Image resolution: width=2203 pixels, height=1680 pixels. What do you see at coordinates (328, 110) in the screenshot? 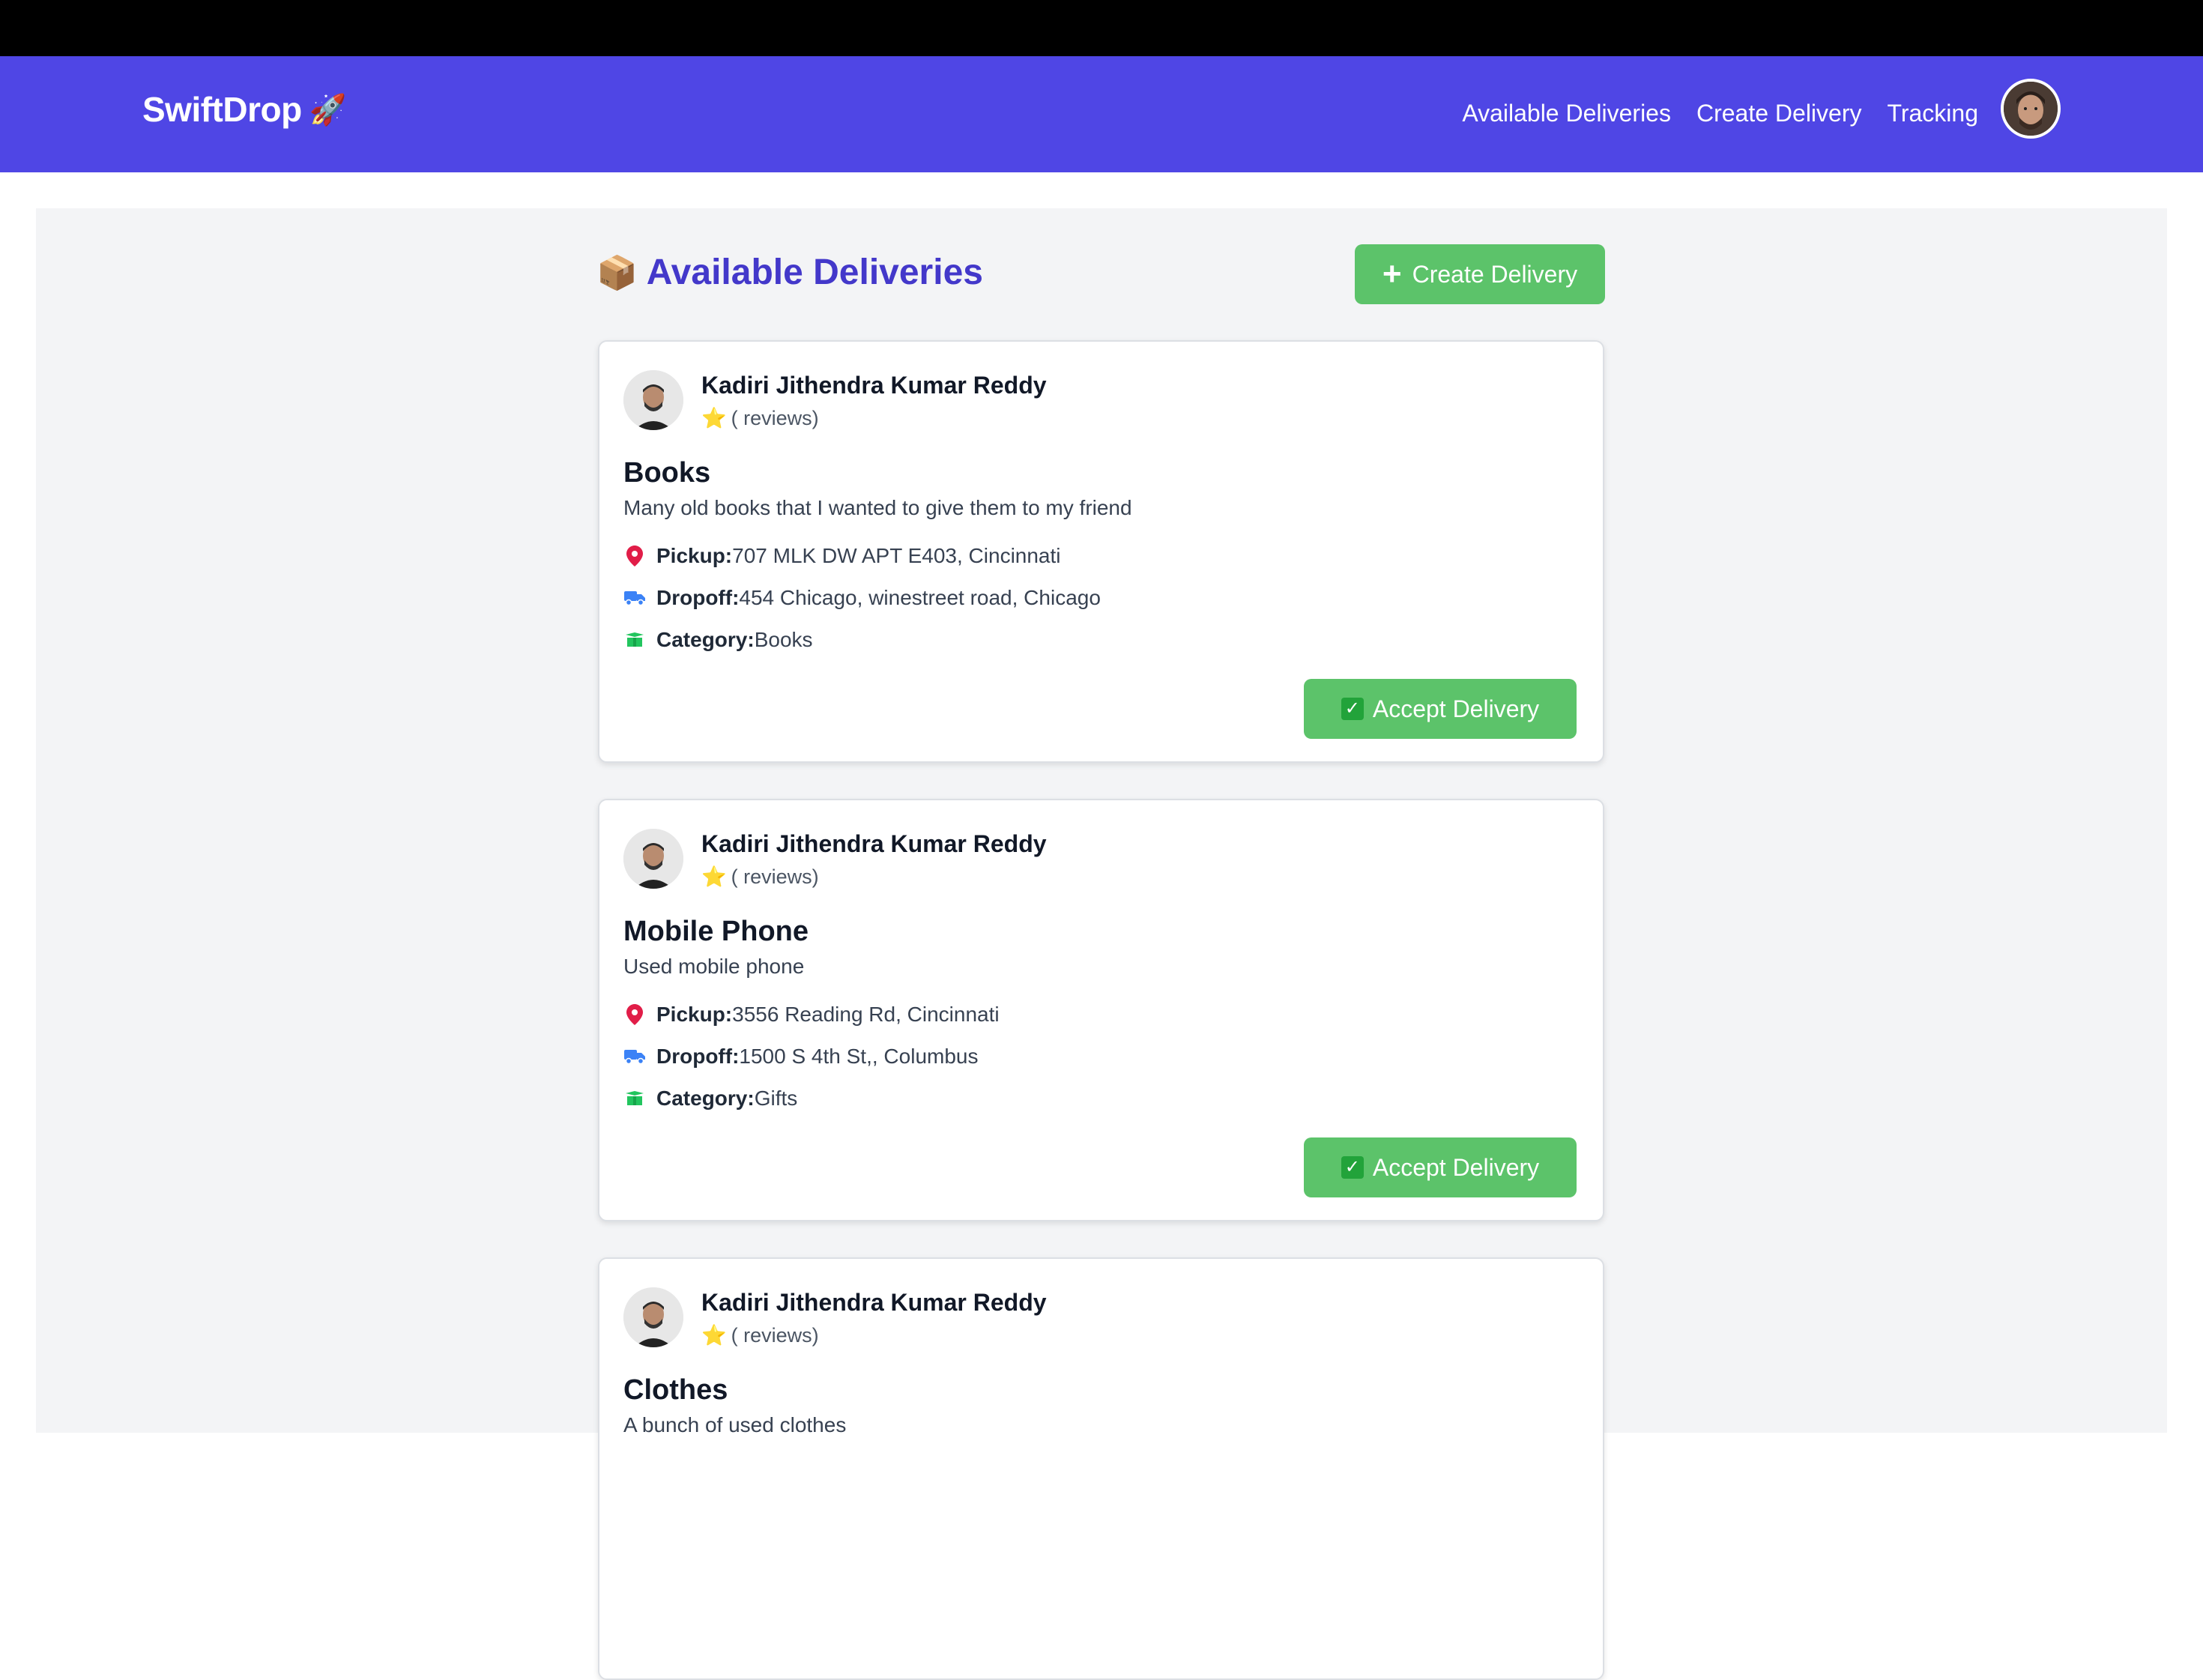
I see `rocket-icon: 🚀` at bounding box center [328, 110].